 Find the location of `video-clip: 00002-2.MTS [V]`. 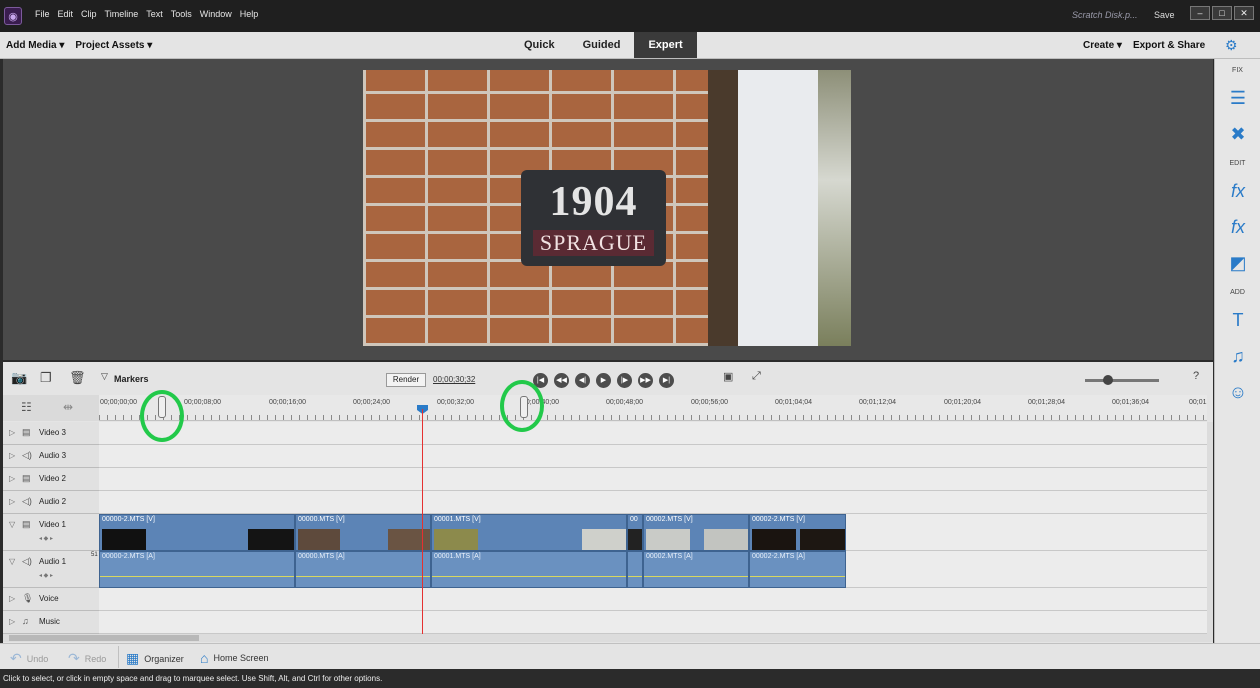

video-clip: 00002-2.MTS [V] is located at coordinates (797, 532).